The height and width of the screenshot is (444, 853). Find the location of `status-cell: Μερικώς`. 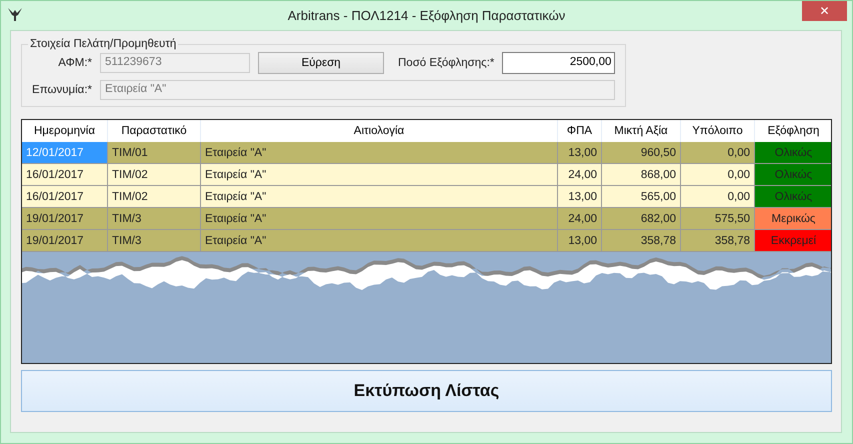

status-cell: Μερικώς is located at coordinates (793, 219).